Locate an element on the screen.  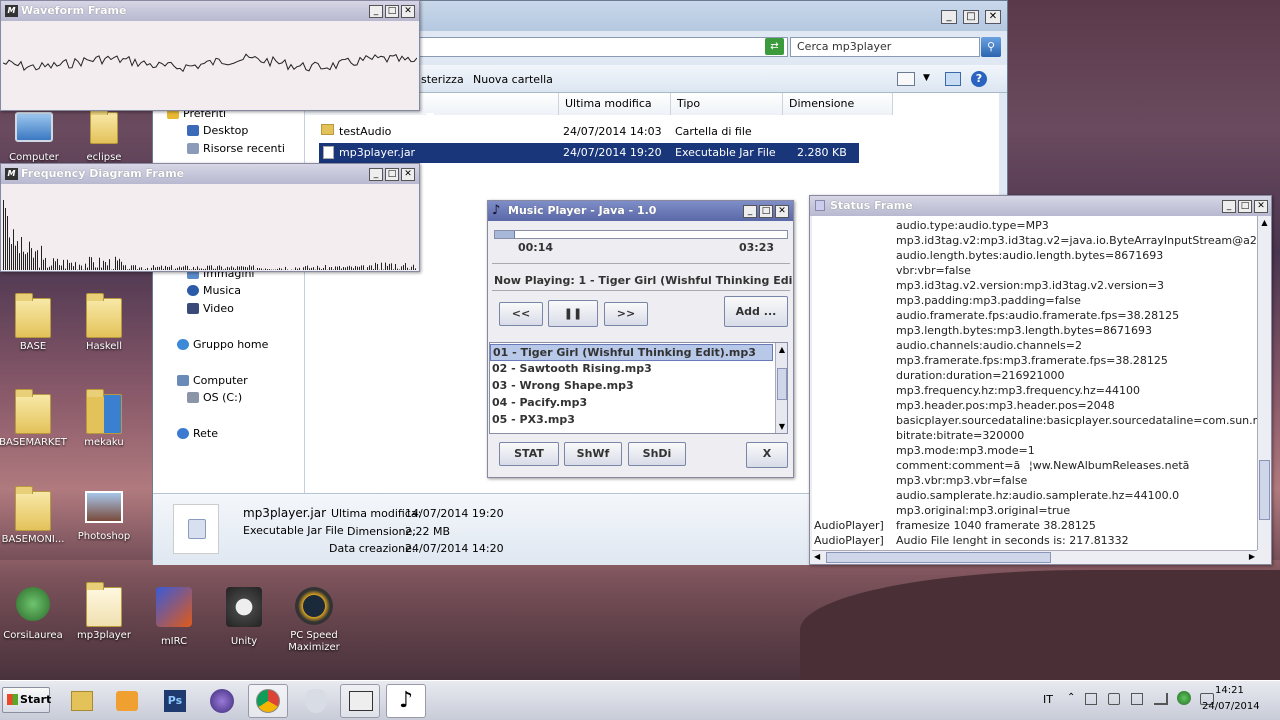
chevron-down-icon: ▼ is located at coordinates (926, 78).